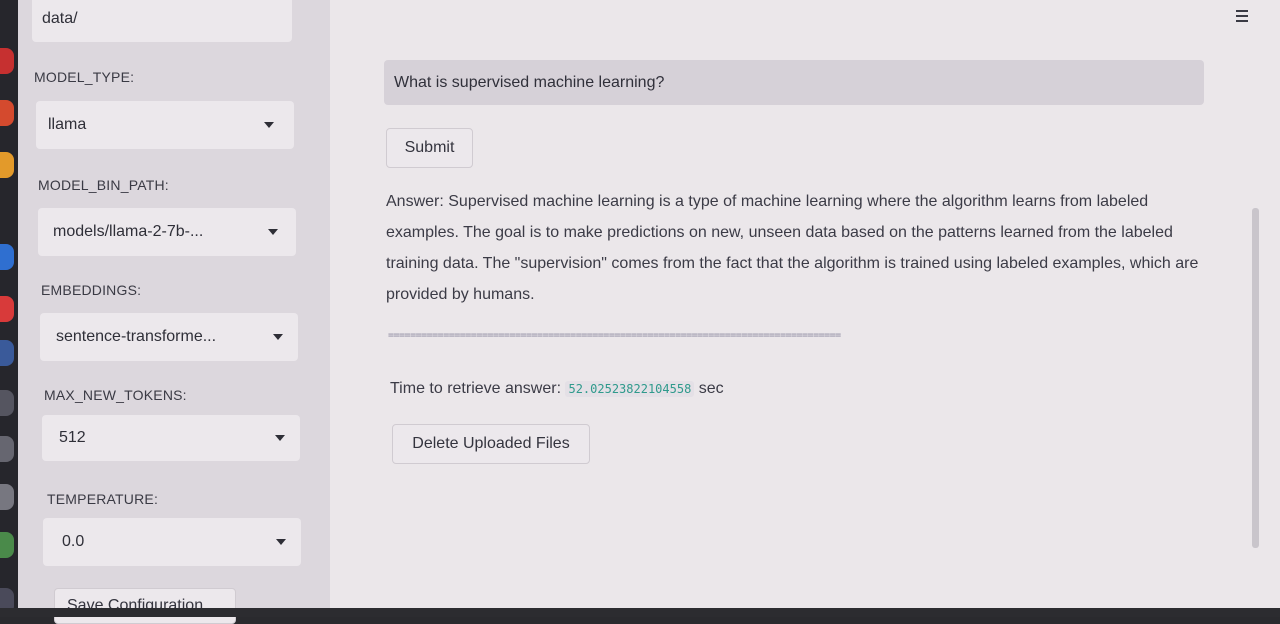 This screenshot has width=1280, height=624. What do you see at coordinates (165, 125) in the screenshot?
I see `model-type-select: llama` at bounding box center [165, 125].